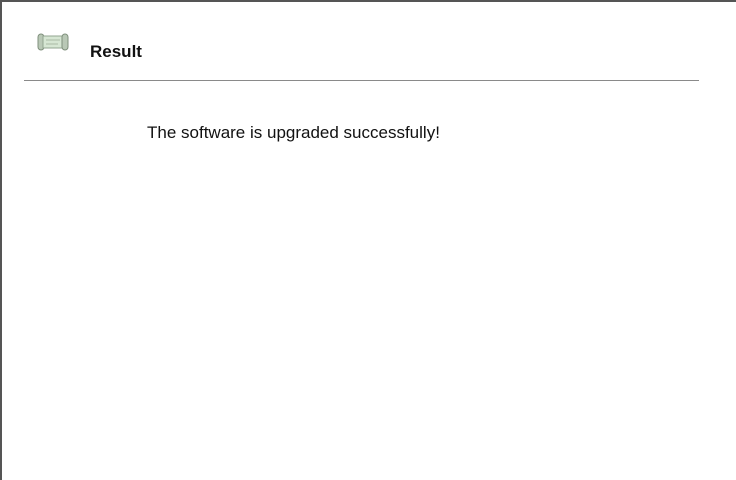  What do you see at coordinates (293, 132) in the screenshot?
I see `status-message: The software is upgraded successfully!` at bounding box center [293, 132].